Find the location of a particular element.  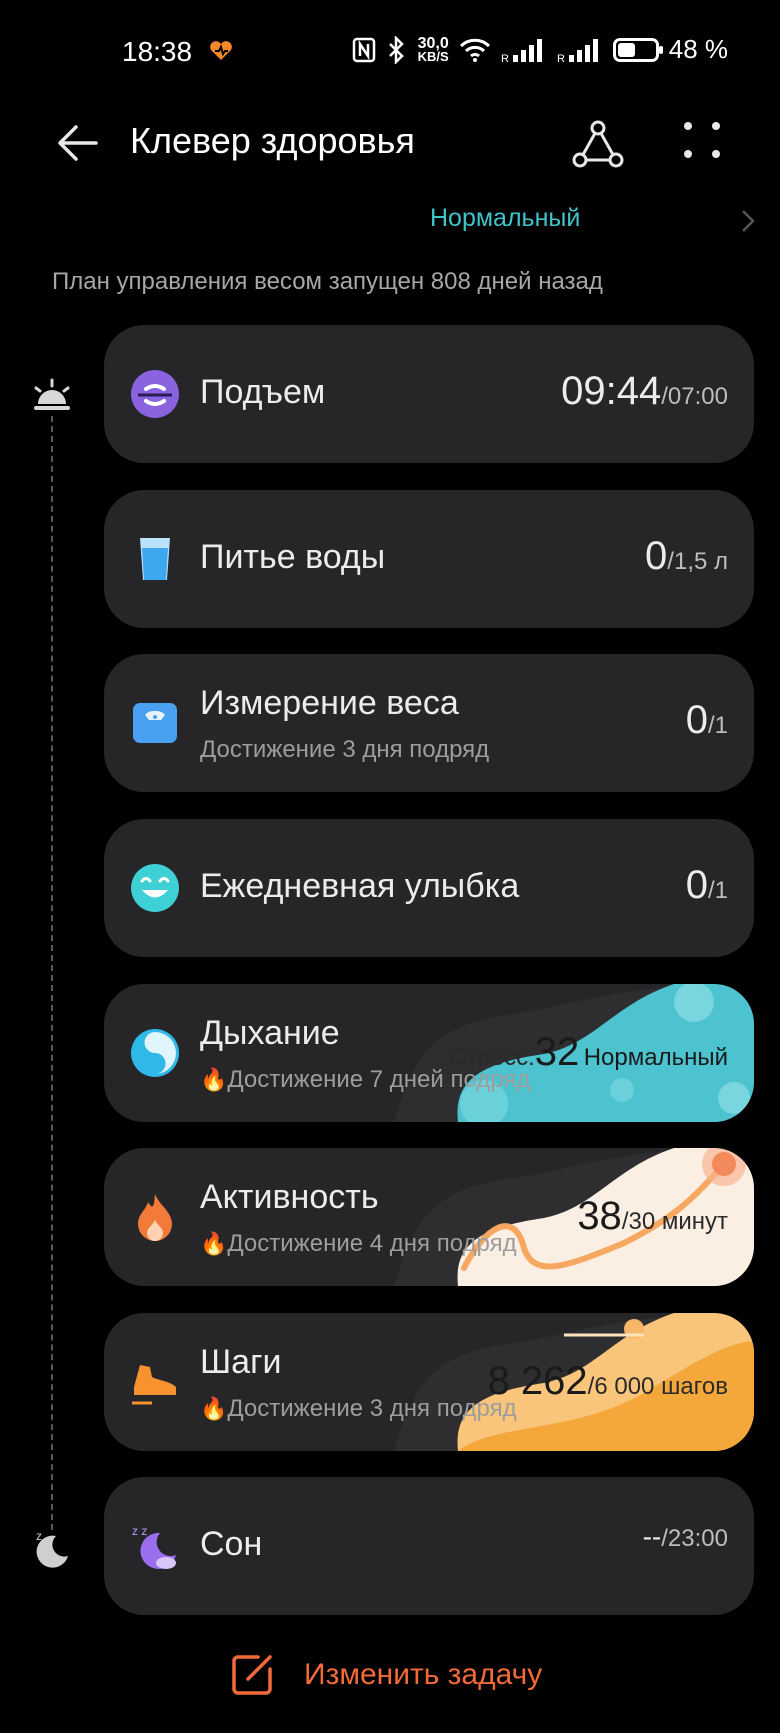

edit-icon is located at coordinates (252, 1675).